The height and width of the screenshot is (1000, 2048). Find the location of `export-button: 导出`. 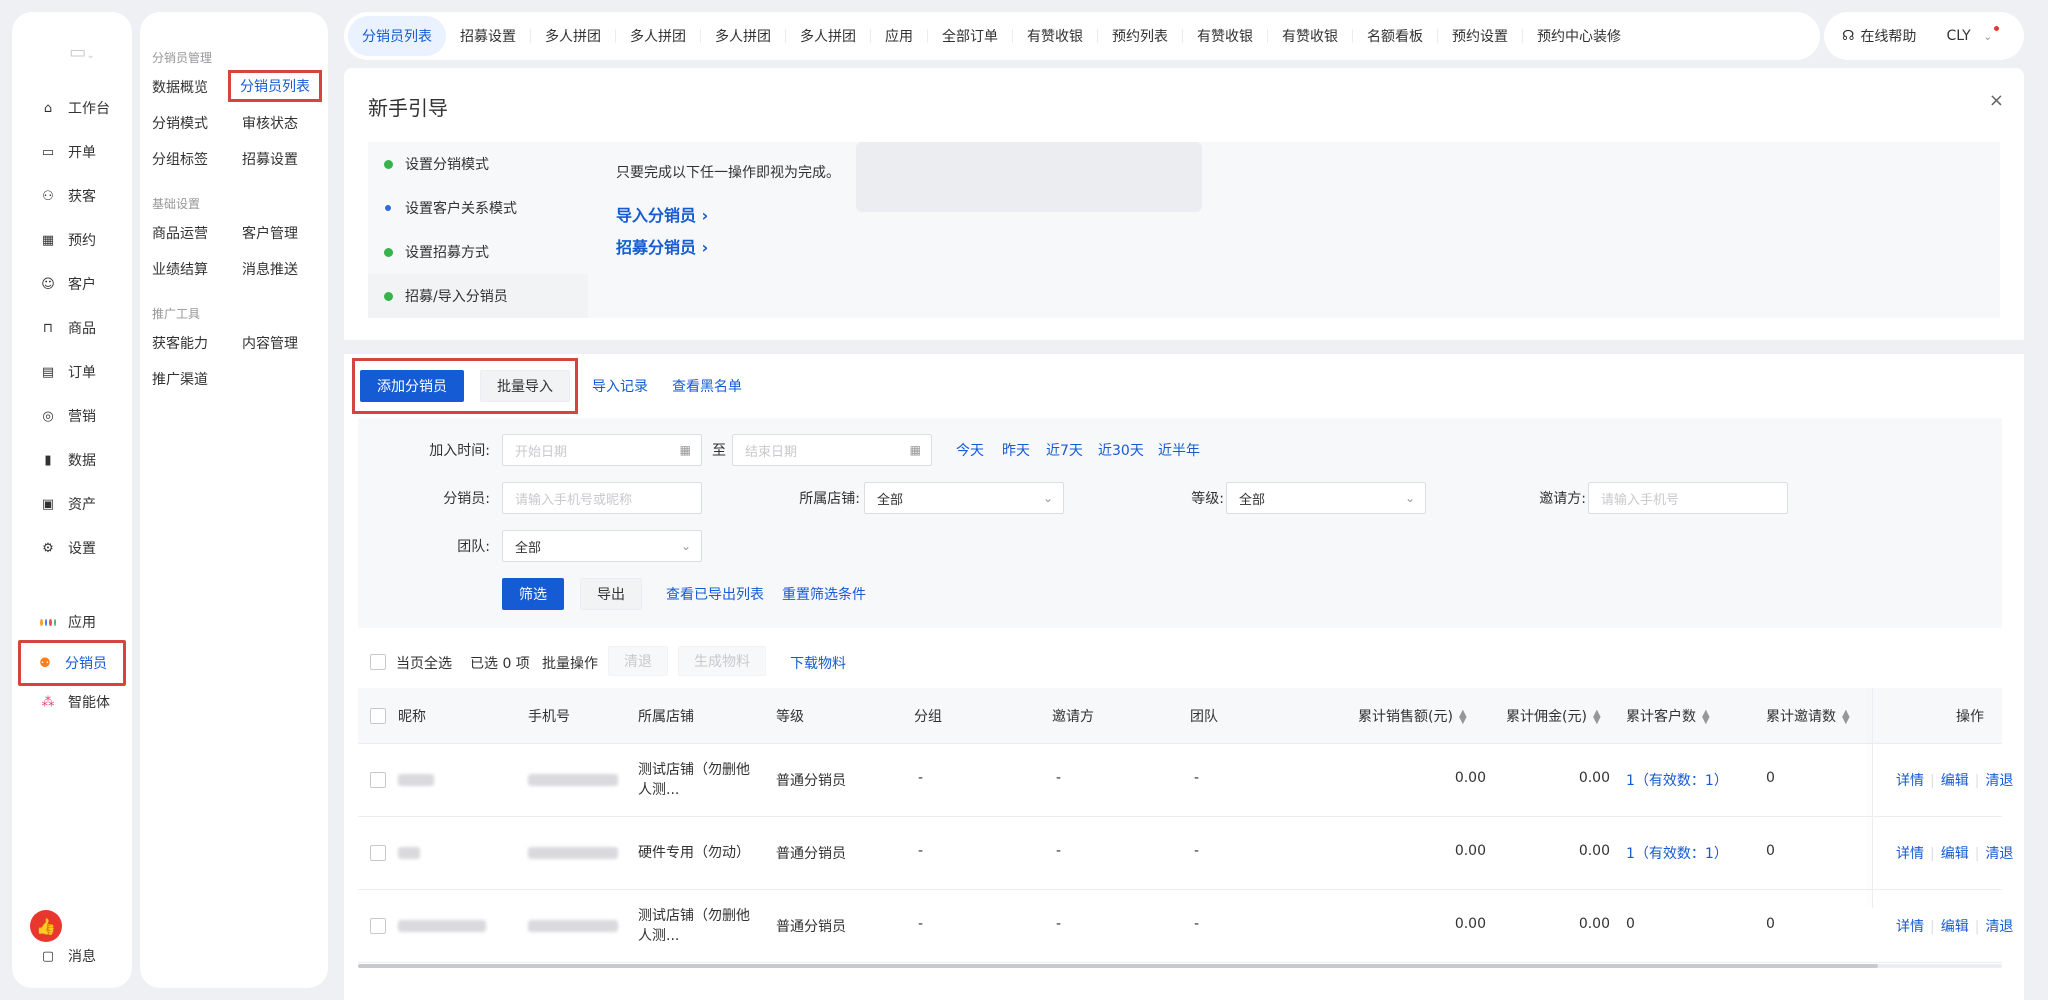

export-button: 导出 is located at coordinates (611, 594).